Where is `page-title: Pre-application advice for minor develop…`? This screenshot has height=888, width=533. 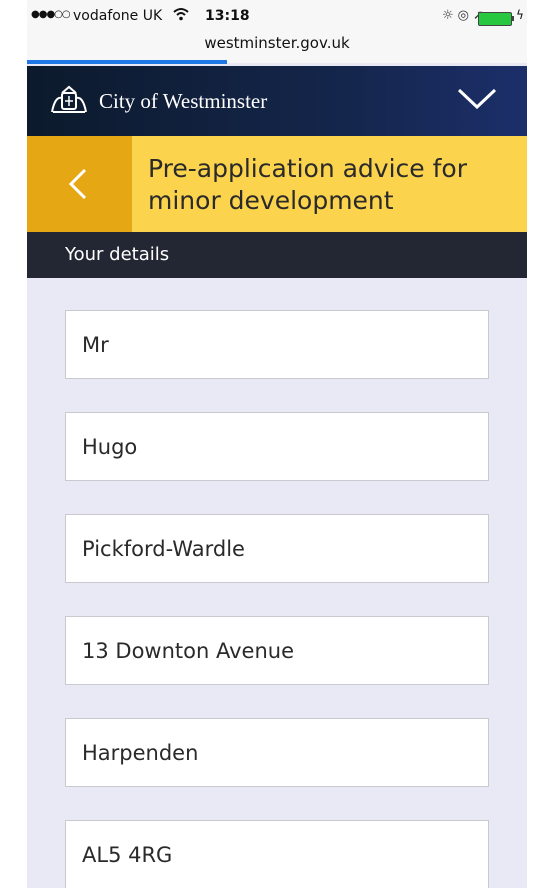 page-title: Pre-application advice for minor develop… is located at coordinates (307, 184).